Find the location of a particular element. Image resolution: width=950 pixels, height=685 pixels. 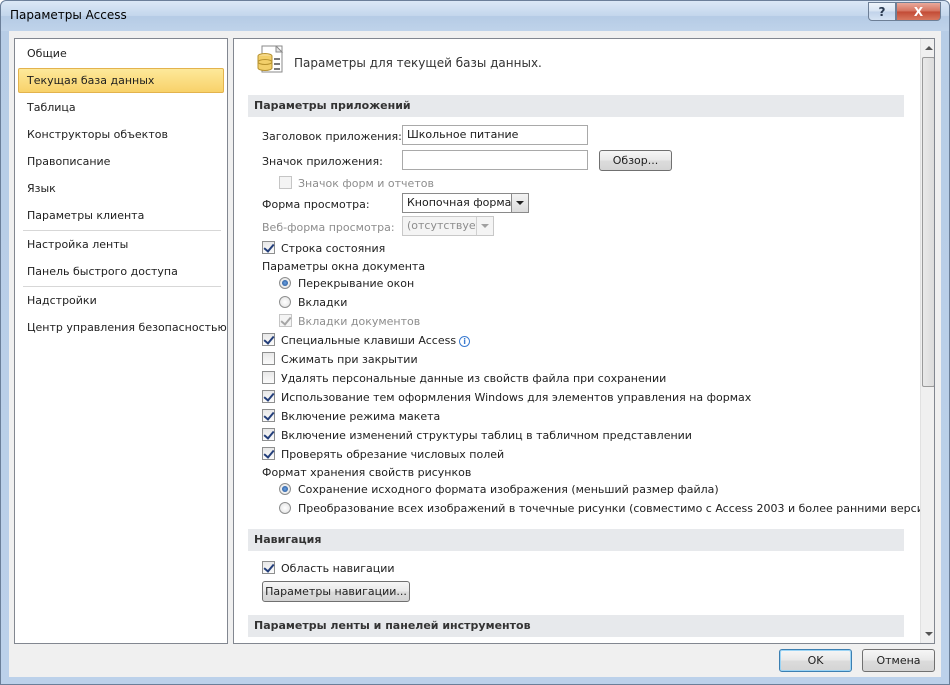

nav-item-datasheet: Таблица is located at coordinates (121, 107).